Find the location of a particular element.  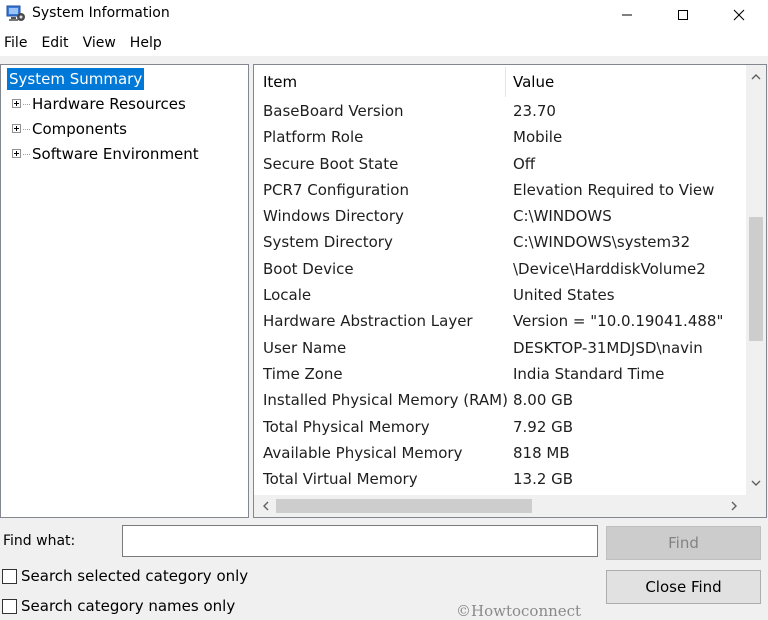

find-button: Find is located at coordinates (683, 543).